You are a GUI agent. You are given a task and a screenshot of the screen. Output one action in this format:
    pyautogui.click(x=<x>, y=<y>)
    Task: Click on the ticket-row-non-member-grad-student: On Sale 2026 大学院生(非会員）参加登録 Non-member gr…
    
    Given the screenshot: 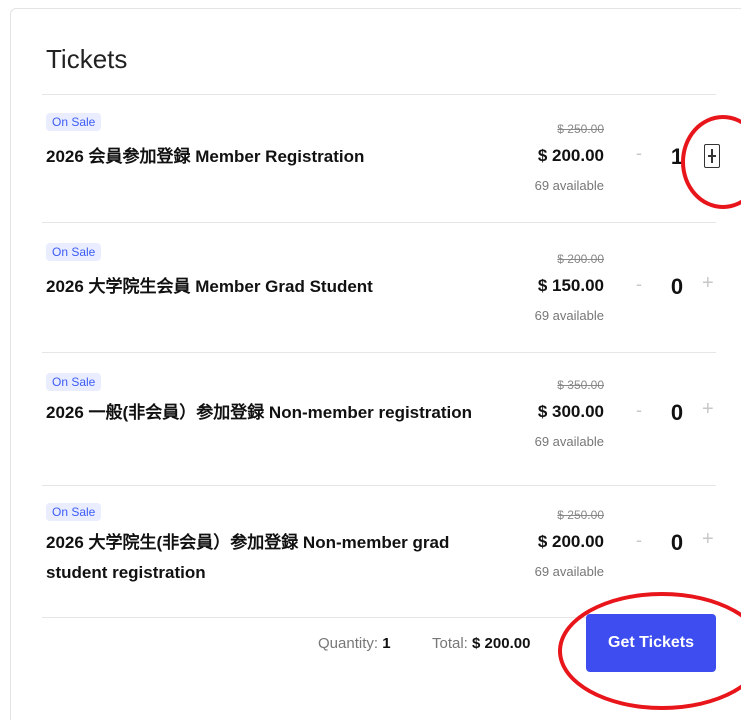 What is the action you would take?
    pyautogui.click(x=387, y=556)
    